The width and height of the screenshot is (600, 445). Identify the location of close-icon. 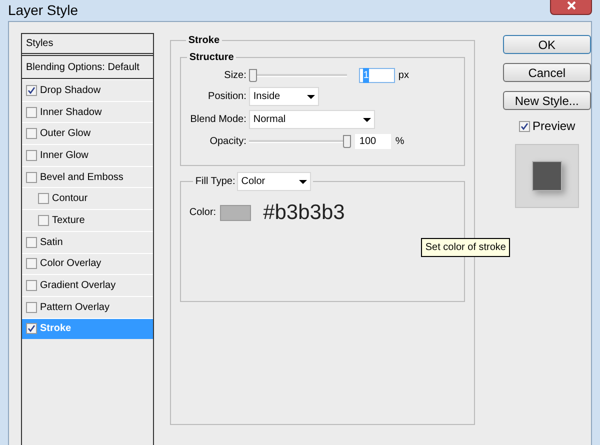
(571, 5).